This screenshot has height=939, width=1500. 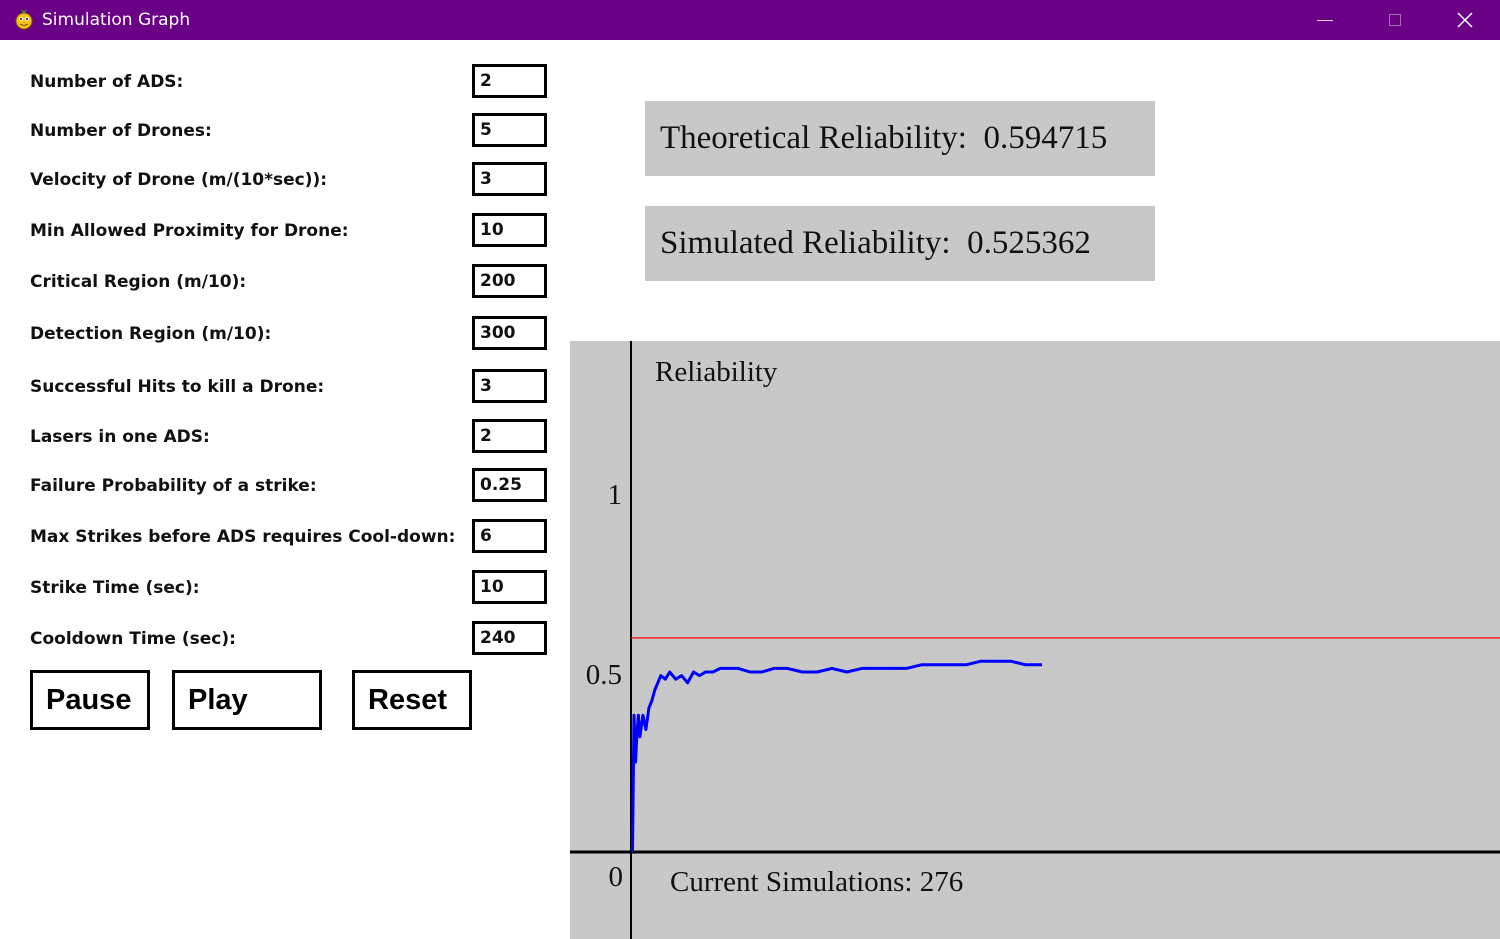 I want to click on close-icon, so click(x=1465, y=20).